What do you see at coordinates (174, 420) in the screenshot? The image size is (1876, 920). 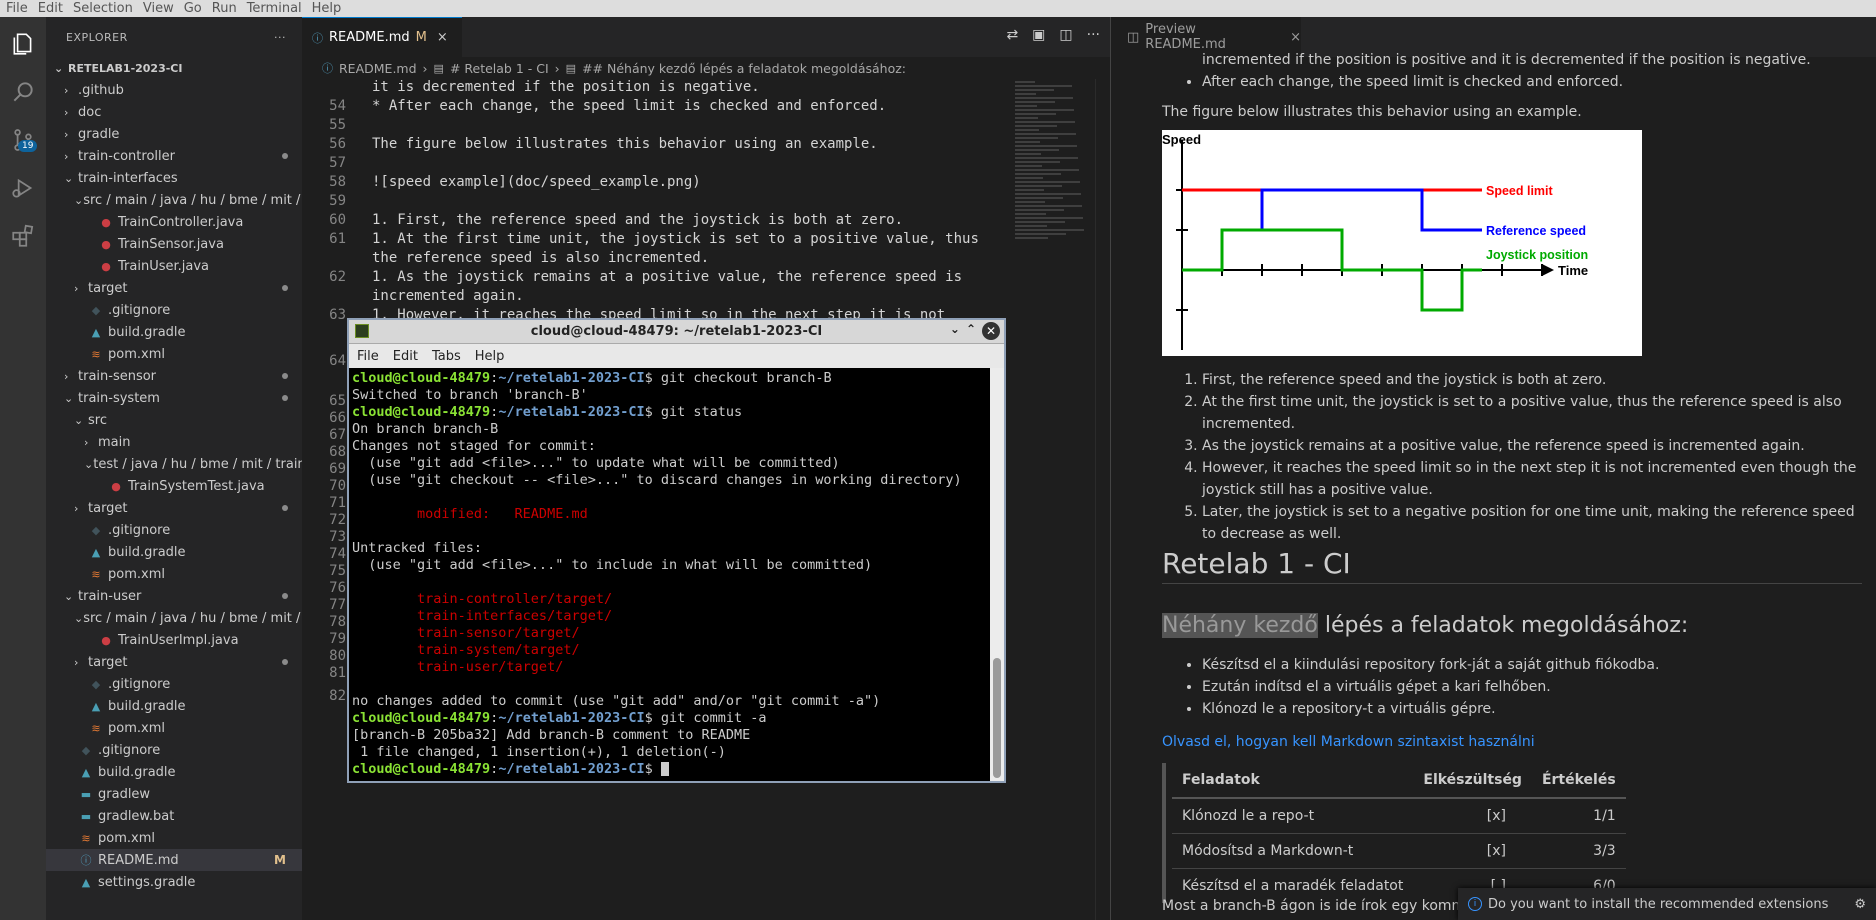 I see `tree-folder: ⌄ src` at bounding box center [174, 420].